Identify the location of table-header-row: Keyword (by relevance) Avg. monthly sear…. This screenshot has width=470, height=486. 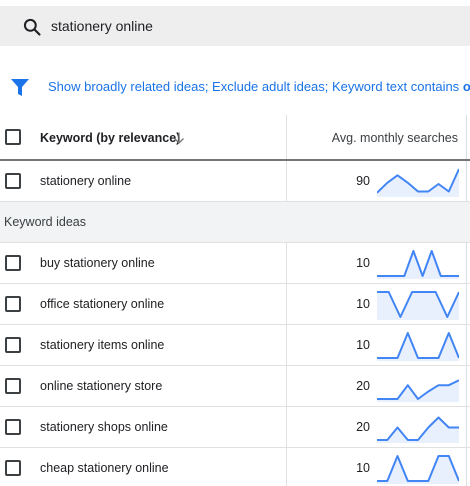
(235, 138).